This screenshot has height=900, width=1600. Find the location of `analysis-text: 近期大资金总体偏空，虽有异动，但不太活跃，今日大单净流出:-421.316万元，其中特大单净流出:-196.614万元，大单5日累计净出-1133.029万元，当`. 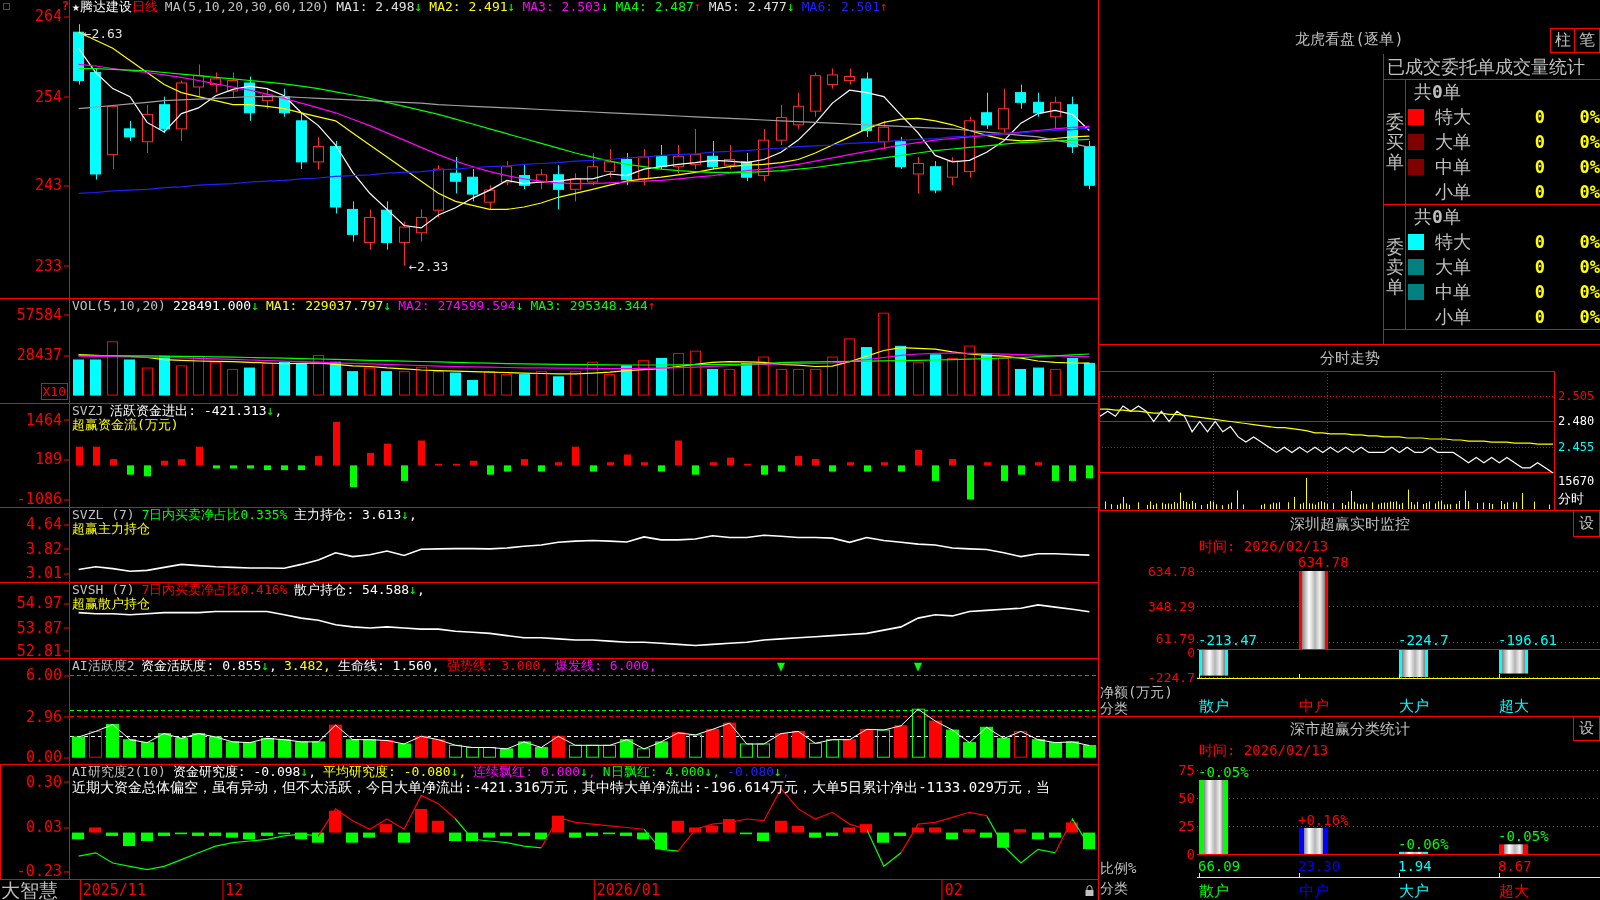

analysis-text: 近期大资金总体偏空，虽有异动，但不太活跃，今日大单净流出:-421.316万元，其中特大单净流出:-196.614万元，大单5日累计净出-1133.029万元，当 is located at coordinates (561, 787).